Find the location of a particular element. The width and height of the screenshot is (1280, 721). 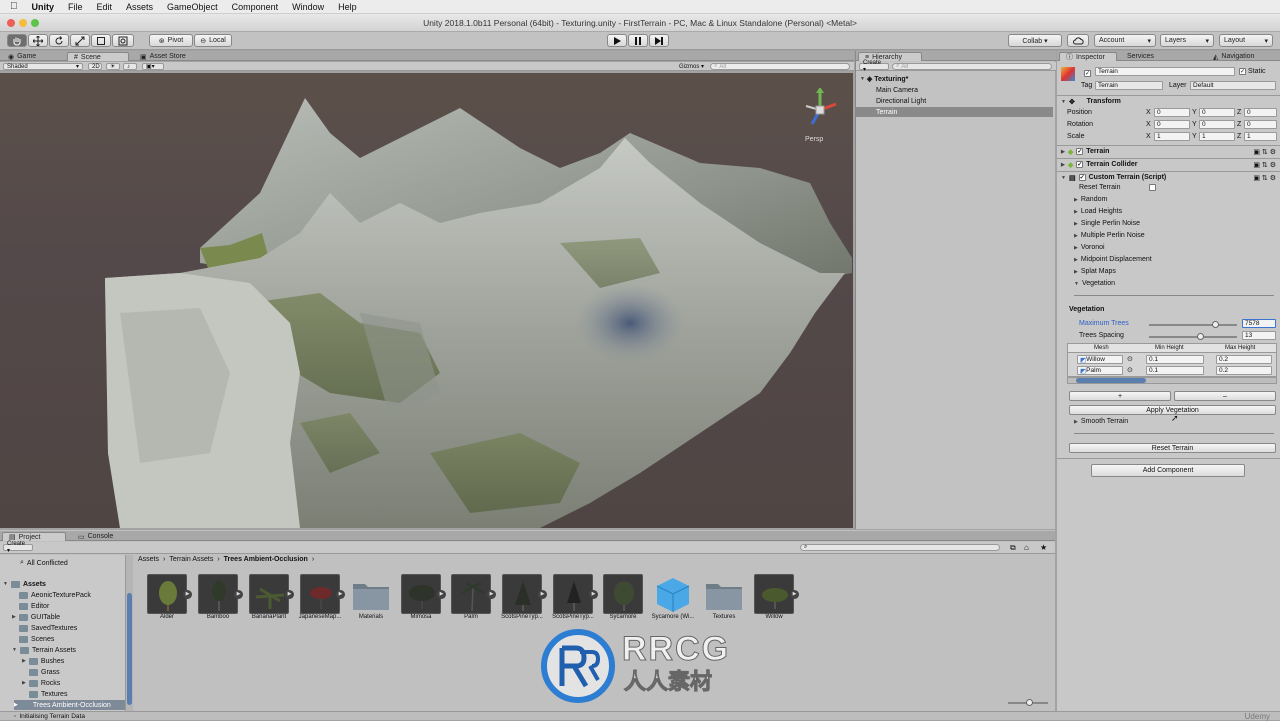

hierarchy-item-terrain: Terrain is located at coordinates (954, 112).